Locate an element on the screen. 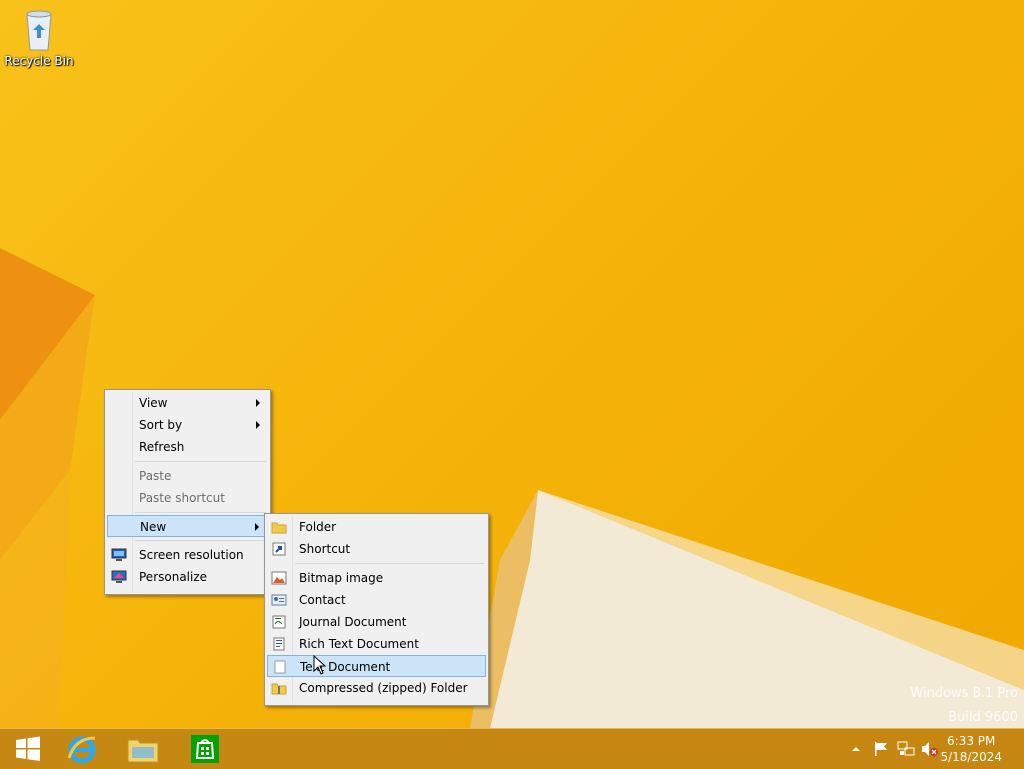 The image size is (1024, 769). menu-item-paste: Paste is located at coordinates (187, 476).